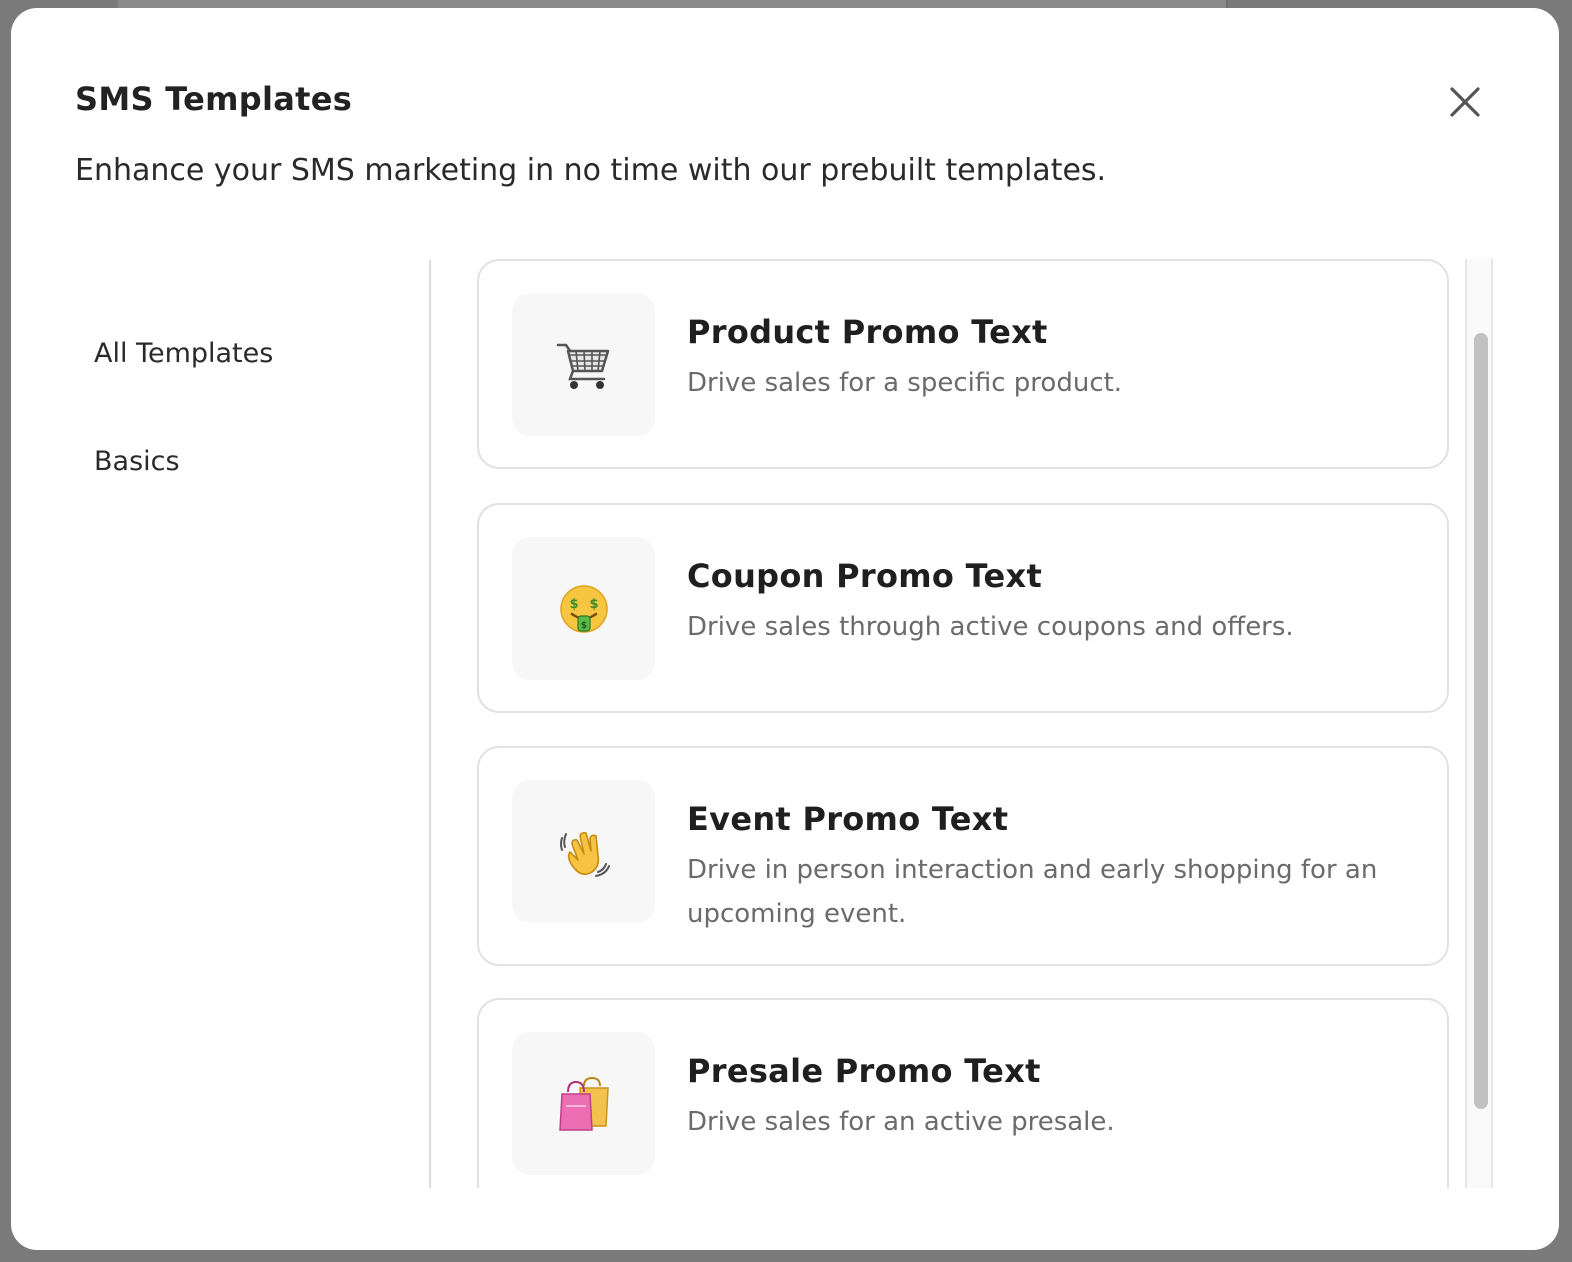 The height and width of the screenshot is (1262, 1572). What do you see at coordinates (848, 819) in the screenshot?
I see `template-title: Event Promo Text` at bounding box center [848, 819].